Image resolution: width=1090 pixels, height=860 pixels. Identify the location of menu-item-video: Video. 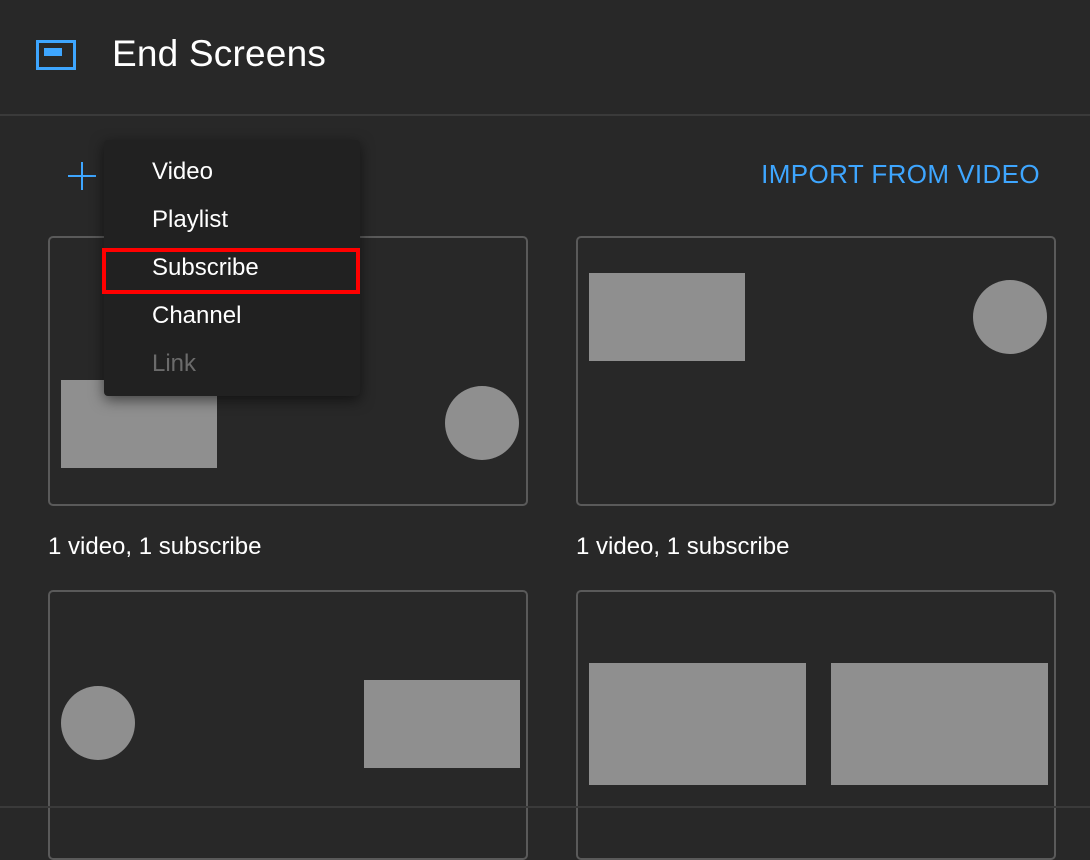
(232, 172).